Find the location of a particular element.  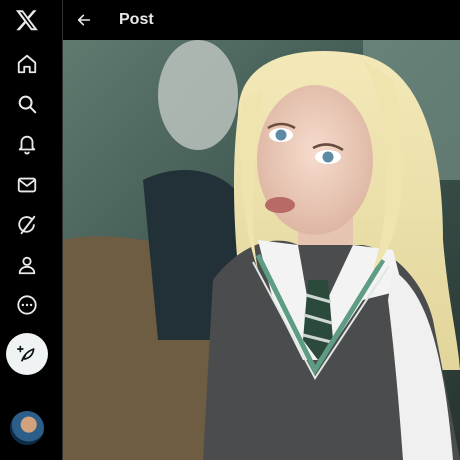

back-button is located at coordinates (84, 20).